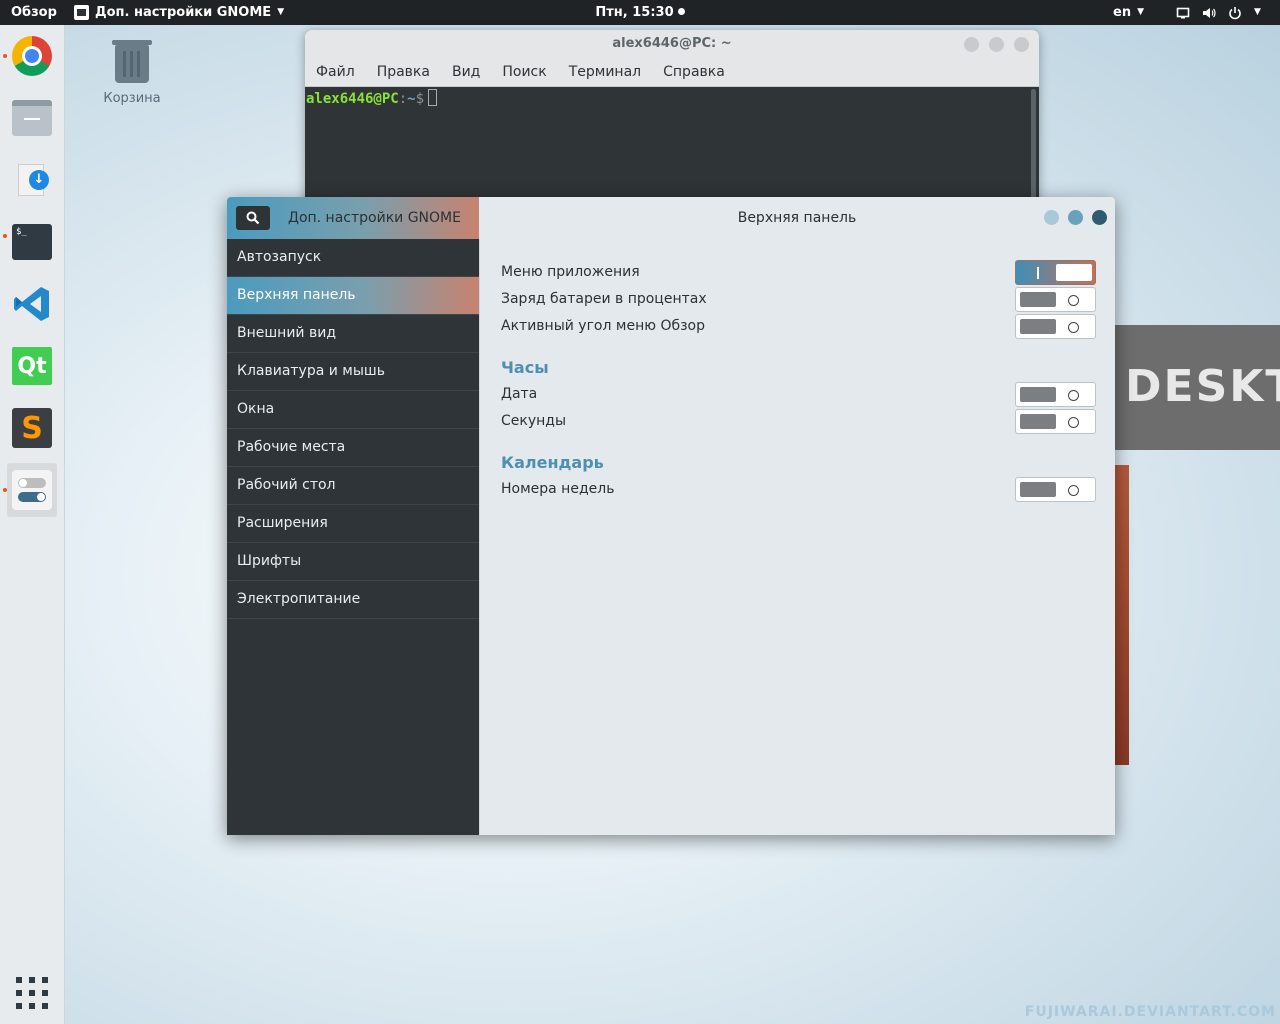 The image size is (1280, 1024). Describe the element at coordinates (1235, 12) in the screenshot. I see `power-icon` at that location.